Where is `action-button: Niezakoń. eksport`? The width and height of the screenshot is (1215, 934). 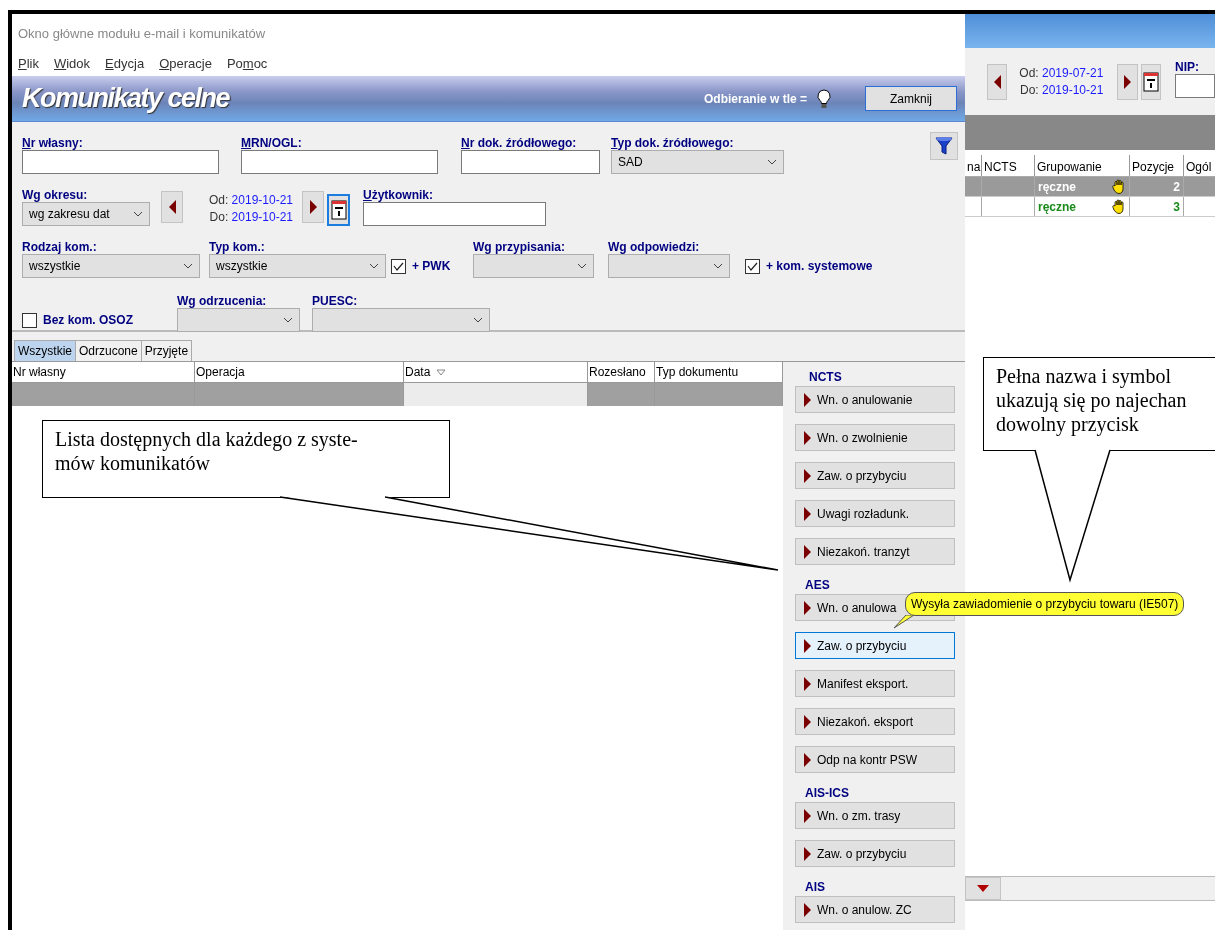
action-button: Niezakoń. eksport is located at coordinates (875, 721).